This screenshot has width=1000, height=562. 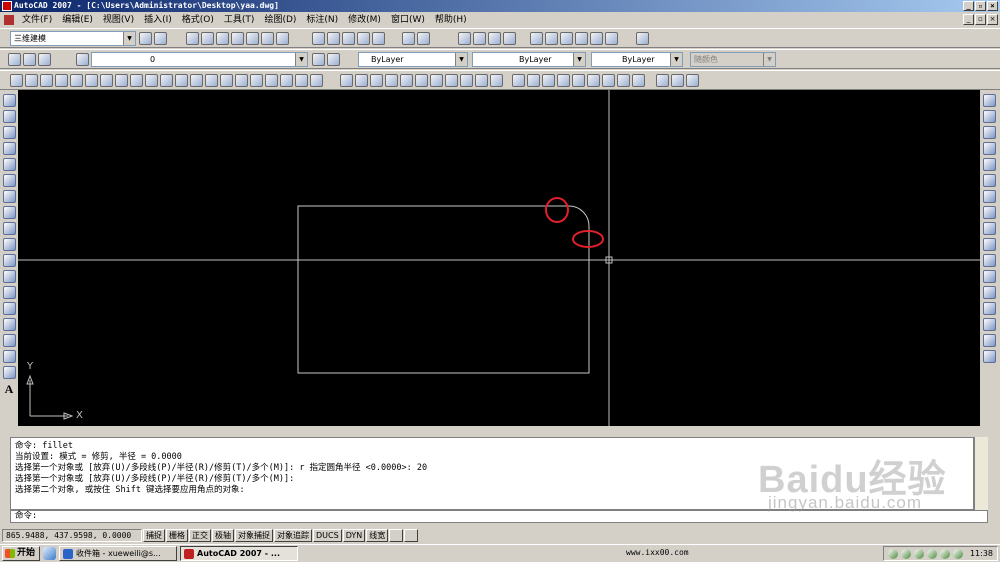 What do you see at coordinates (981, 553) in the screenshot?
I see `clock: 11:38` at bounding box center [981, 553].